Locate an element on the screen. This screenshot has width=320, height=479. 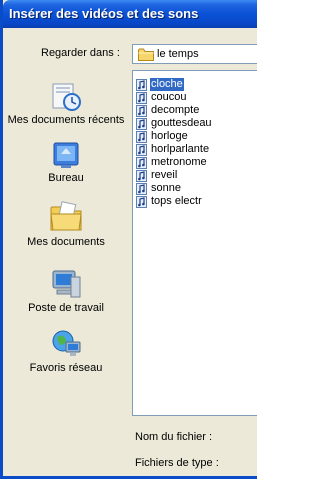
title-bar: Insérer des vidéos et des sons is located at coordinates (130, 14).